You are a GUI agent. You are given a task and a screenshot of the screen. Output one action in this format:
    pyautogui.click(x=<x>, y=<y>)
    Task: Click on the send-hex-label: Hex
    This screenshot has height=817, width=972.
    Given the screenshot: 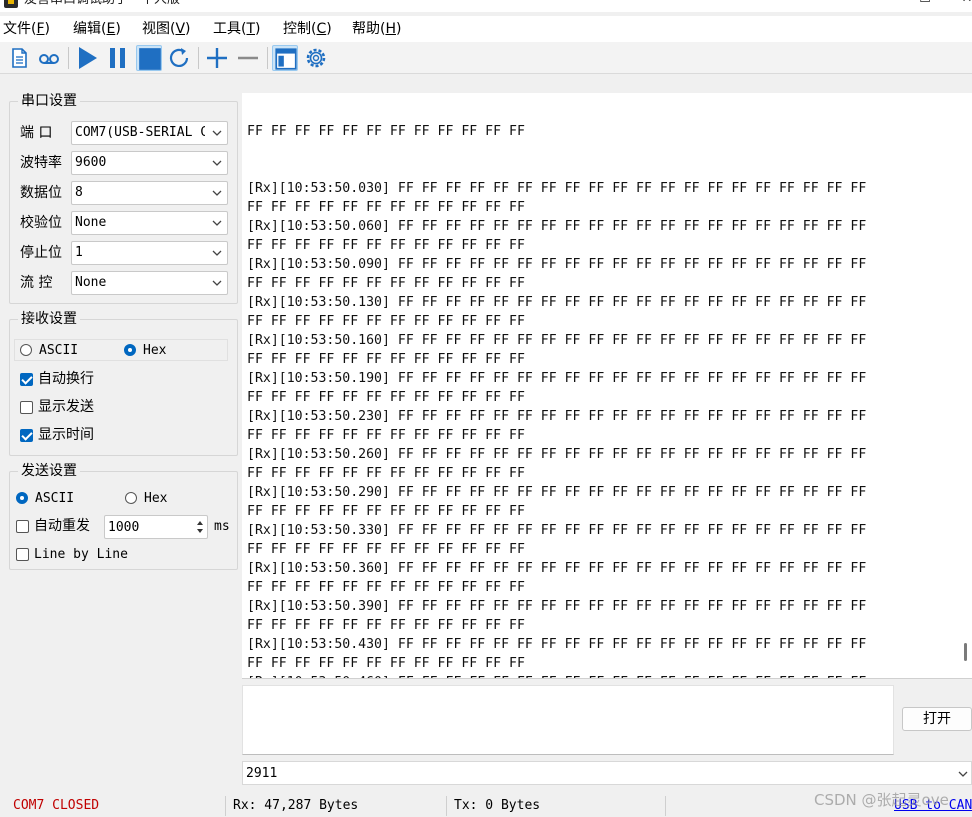 What is the action you would take?
    pyautogui.click(x=156, y=498)
    